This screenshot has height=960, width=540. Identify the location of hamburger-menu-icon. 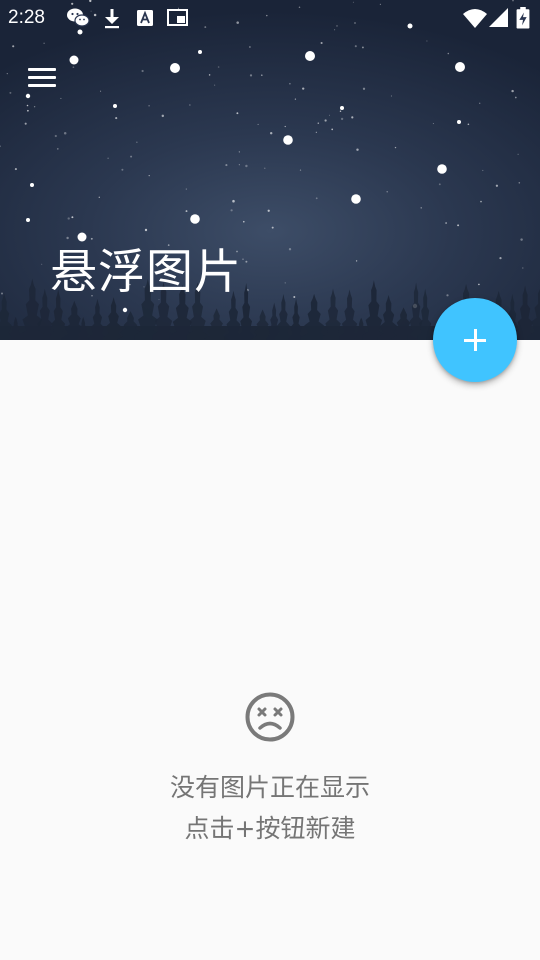
(42, 69).